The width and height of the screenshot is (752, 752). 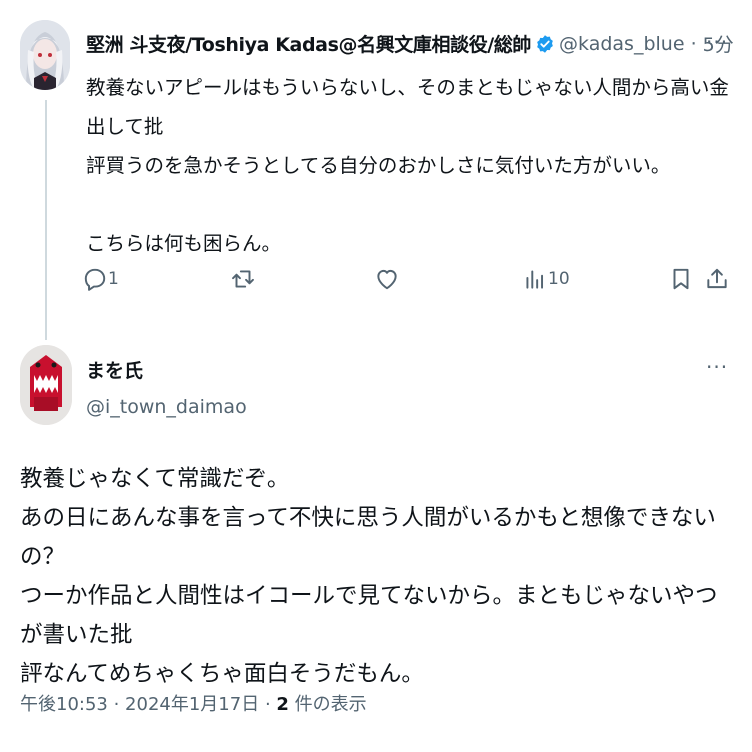 I want to click on display-name: まを氏, so click(x=114, y=369).